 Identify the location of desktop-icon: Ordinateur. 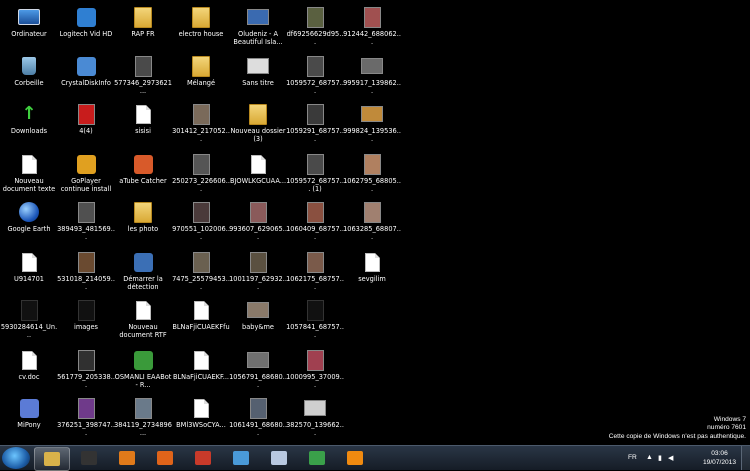
(29, 20).